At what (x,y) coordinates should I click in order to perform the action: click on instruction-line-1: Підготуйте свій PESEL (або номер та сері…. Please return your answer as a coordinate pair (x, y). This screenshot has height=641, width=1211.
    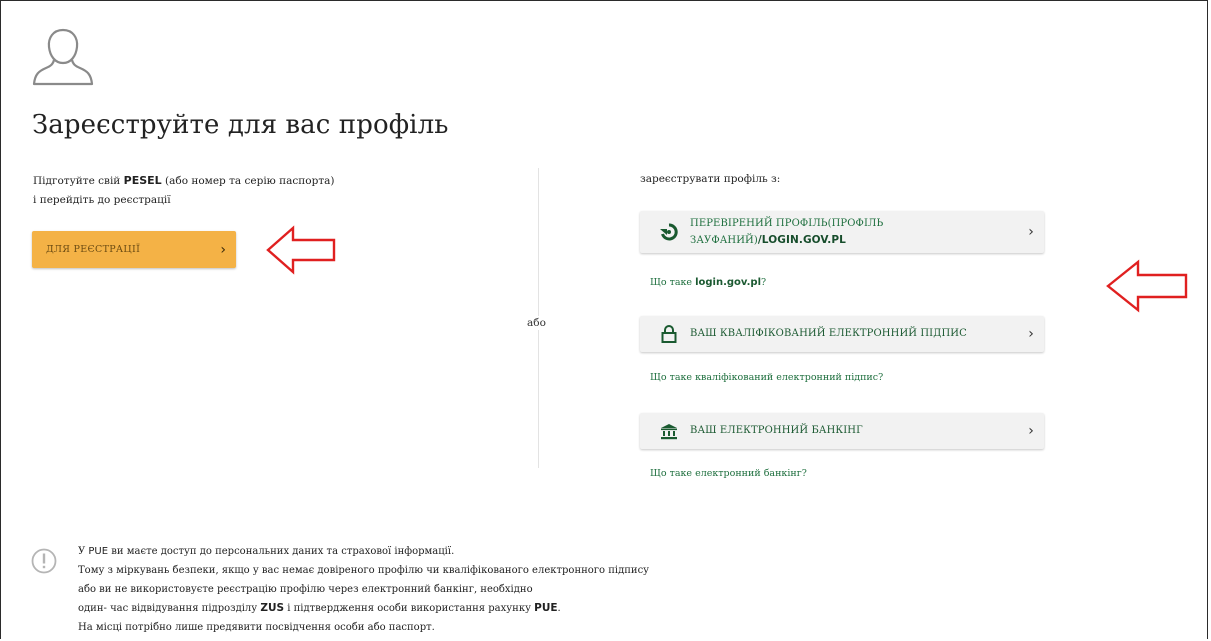
    Looking at the image, I should click on (184, 181).